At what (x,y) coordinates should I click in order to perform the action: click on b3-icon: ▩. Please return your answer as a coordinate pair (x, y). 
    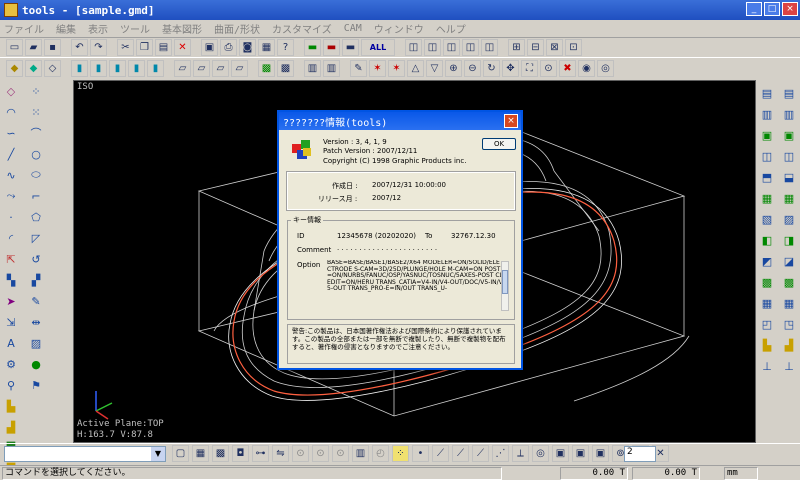
    Looking at the image, I should click on (220, 453).